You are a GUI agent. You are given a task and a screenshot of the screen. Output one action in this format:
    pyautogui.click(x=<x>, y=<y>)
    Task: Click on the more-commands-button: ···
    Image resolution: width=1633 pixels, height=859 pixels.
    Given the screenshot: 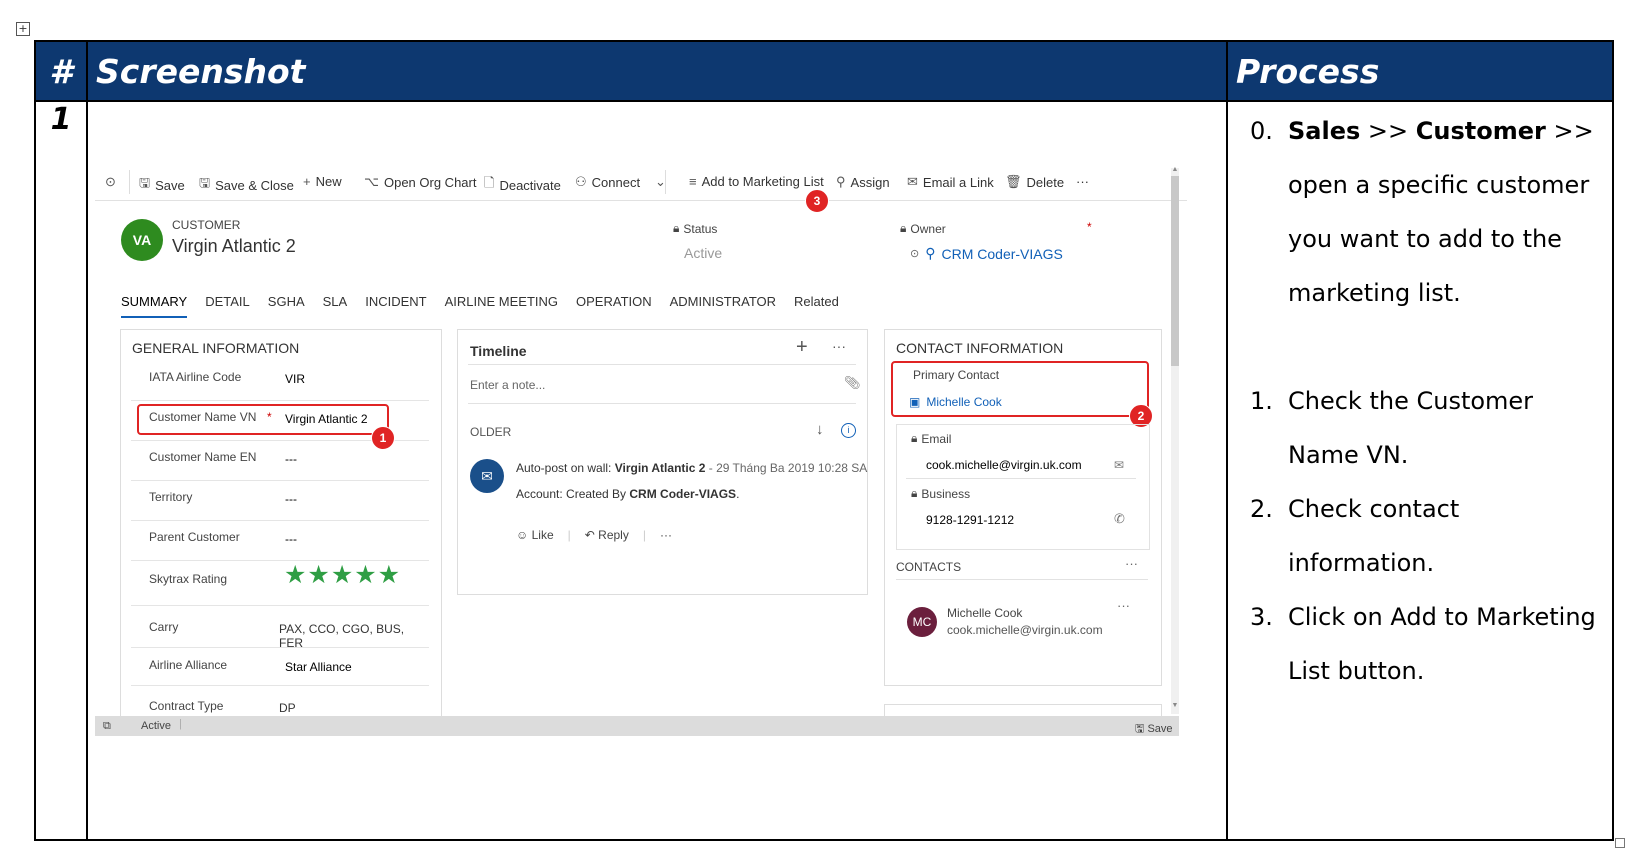 What is the action you would take?
    pyautogui.click(x=1082, y=181)
    